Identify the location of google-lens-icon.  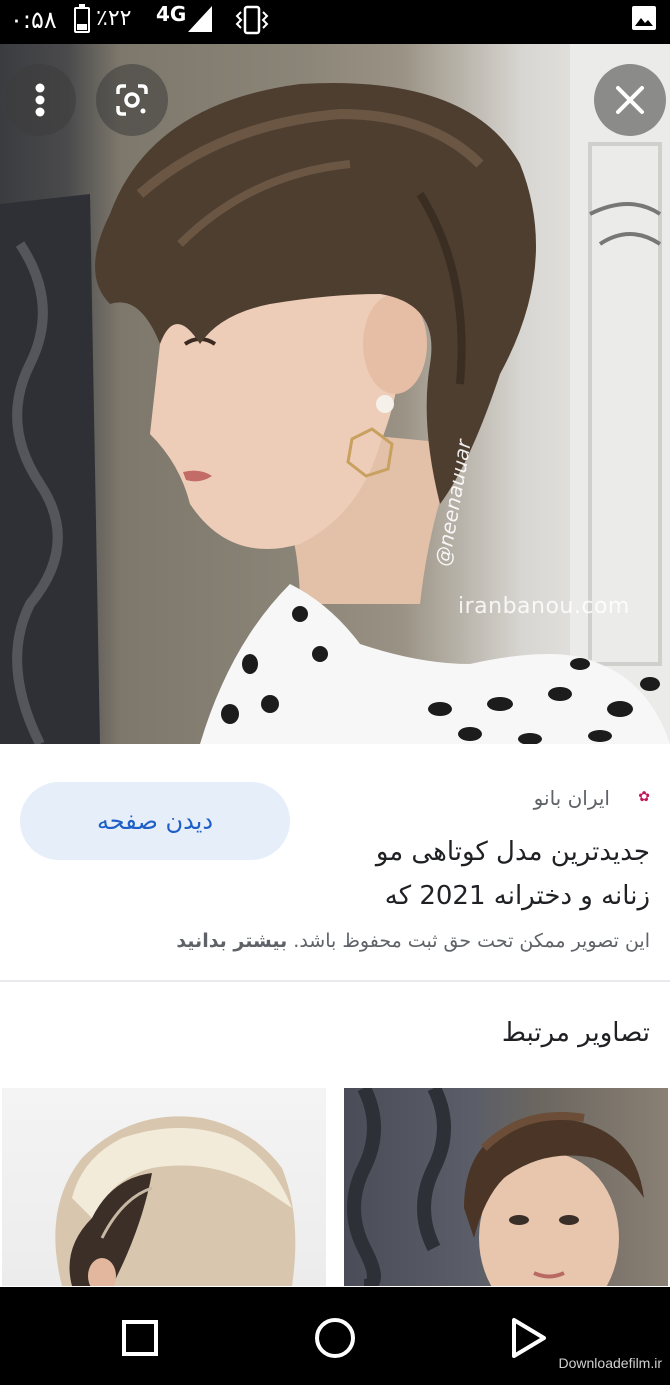
(132, 100).